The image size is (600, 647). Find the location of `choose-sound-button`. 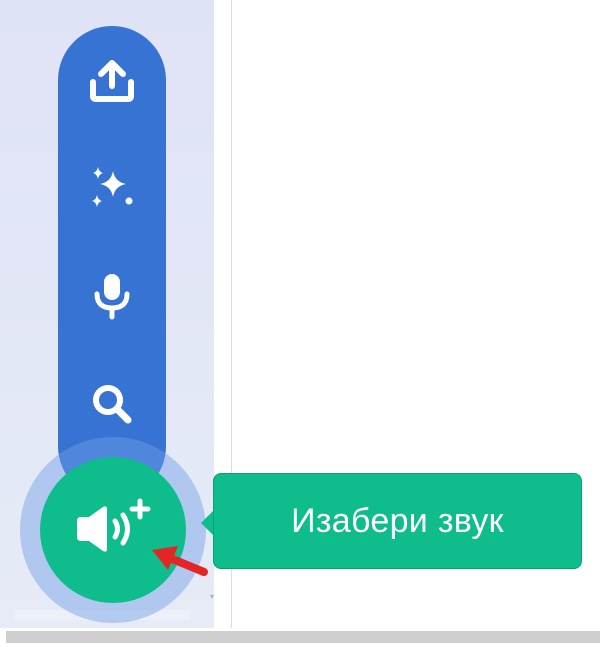

choose-sound-button is located at coordinates (113, 530).